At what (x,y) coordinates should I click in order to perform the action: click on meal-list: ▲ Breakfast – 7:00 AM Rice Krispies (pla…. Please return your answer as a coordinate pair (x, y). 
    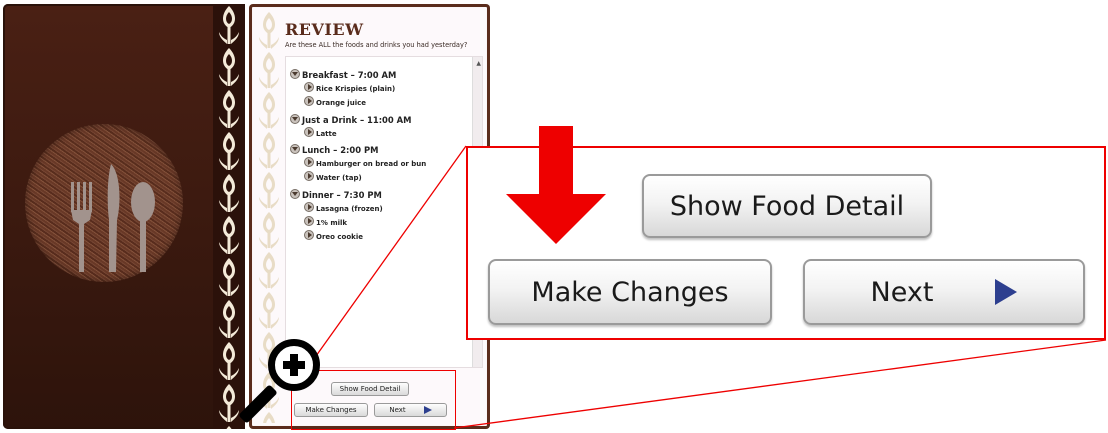
    Looking at the image, I should click on (384, 212).